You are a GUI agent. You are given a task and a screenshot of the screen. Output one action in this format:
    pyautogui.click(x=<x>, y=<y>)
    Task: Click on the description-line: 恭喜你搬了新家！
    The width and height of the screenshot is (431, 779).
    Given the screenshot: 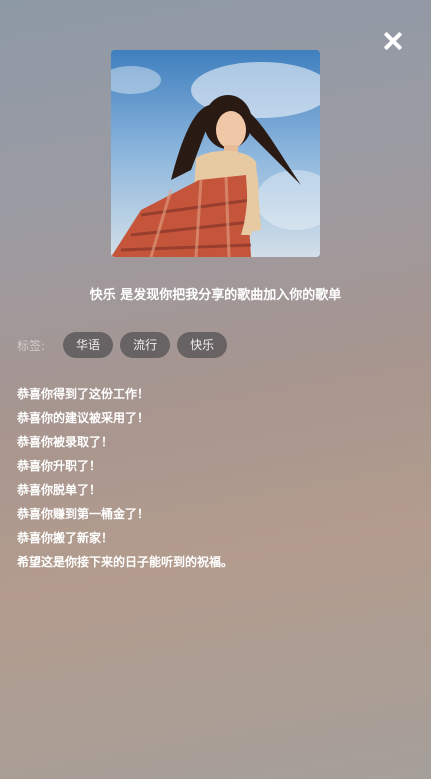 What is the action you would take?
    pyautogui.click(x=65, y=538)
    